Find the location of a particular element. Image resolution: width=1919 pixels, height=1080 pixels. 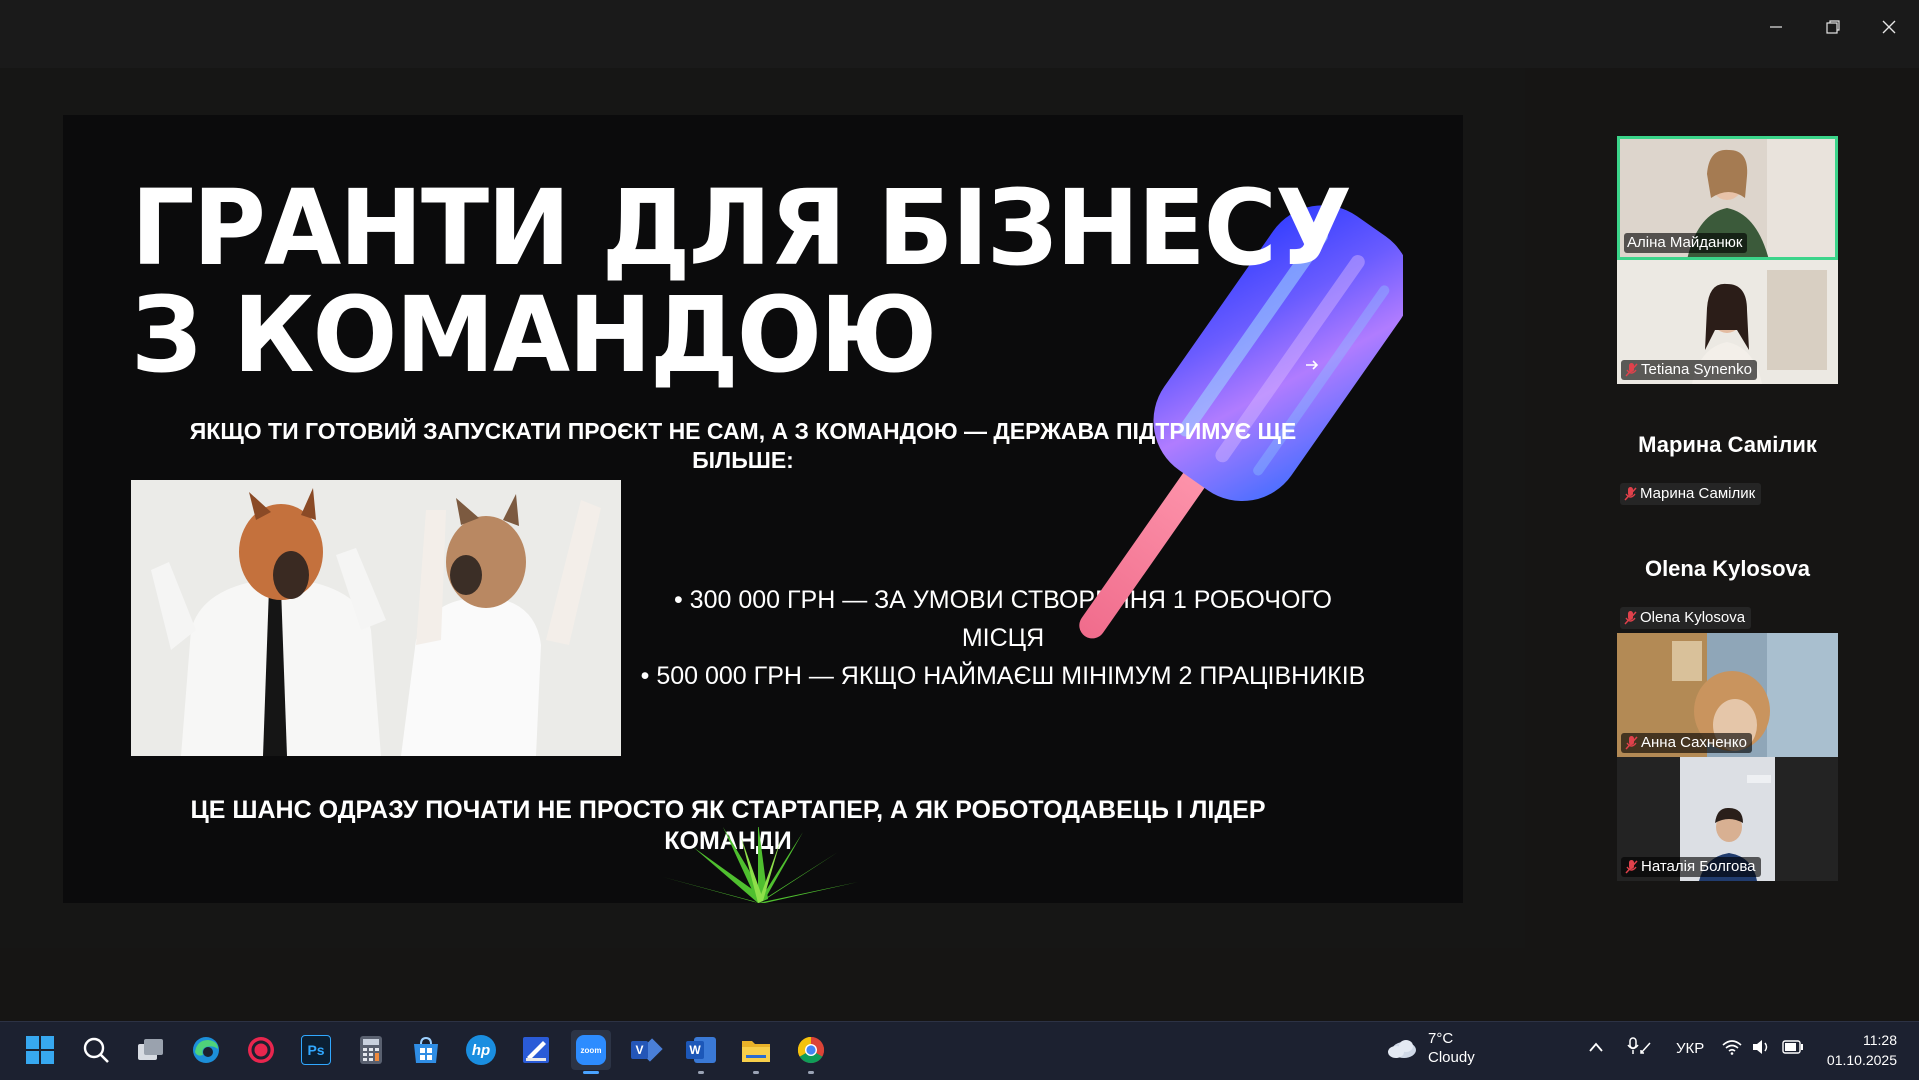

print-app-icon is located at coordinates (536, 1050).